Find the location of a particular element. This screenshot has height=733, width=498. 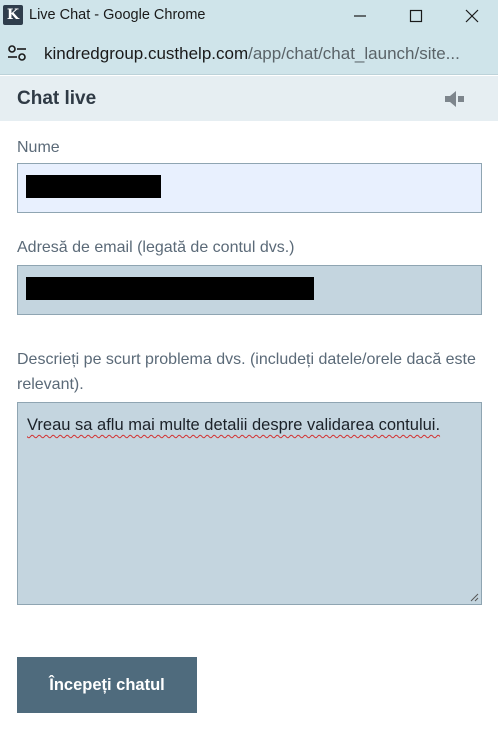

tune-icon is located at coordinates (17, 53).